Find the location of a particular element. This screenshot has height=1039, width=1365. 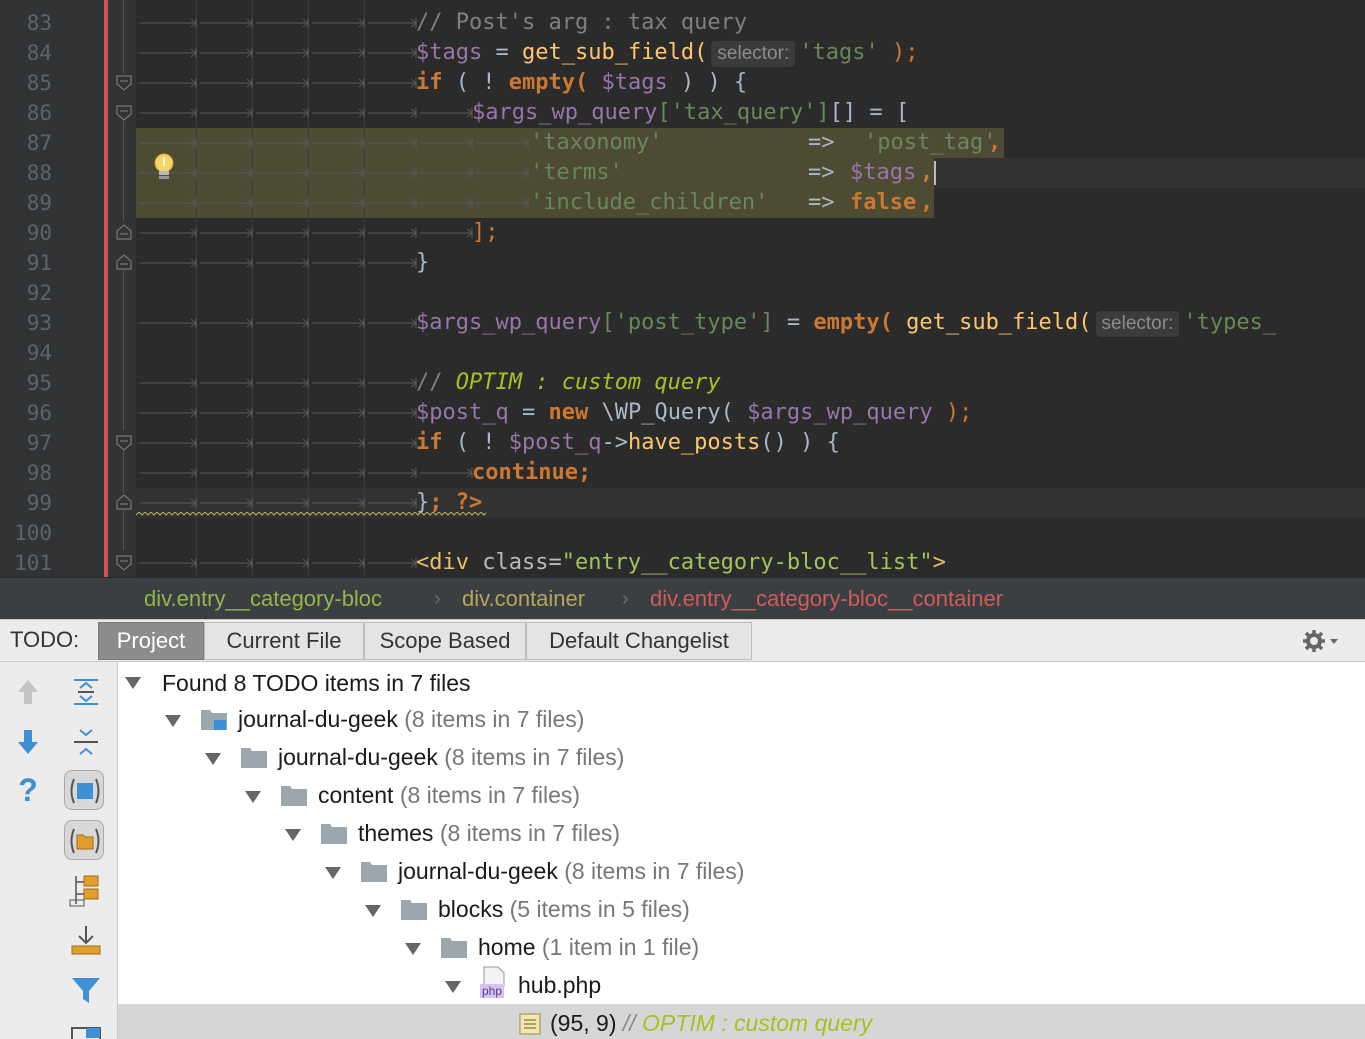

tab-current-file: Current File is located at coordinates (284, 641).